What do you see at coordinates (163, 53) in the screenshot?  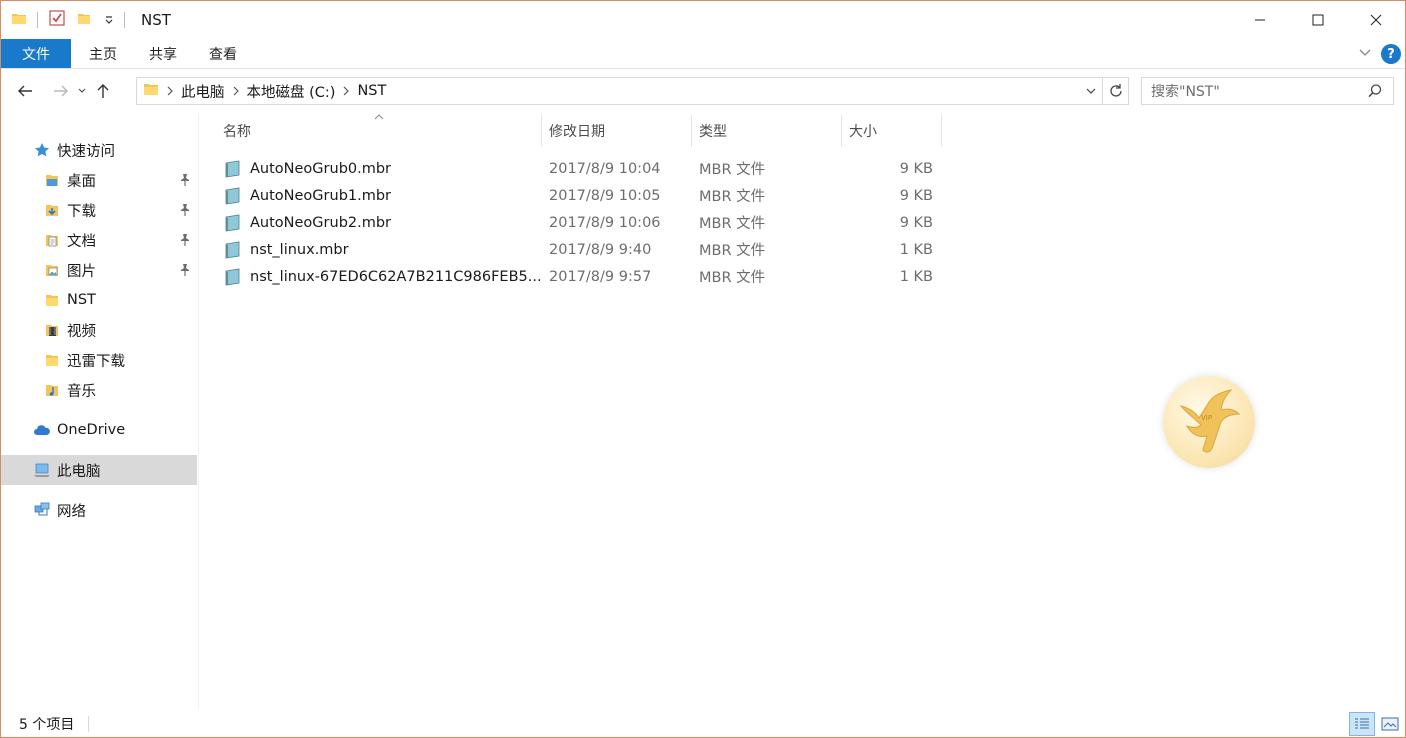 I see `tab-share: 共享` at bounding box center [163, 53].